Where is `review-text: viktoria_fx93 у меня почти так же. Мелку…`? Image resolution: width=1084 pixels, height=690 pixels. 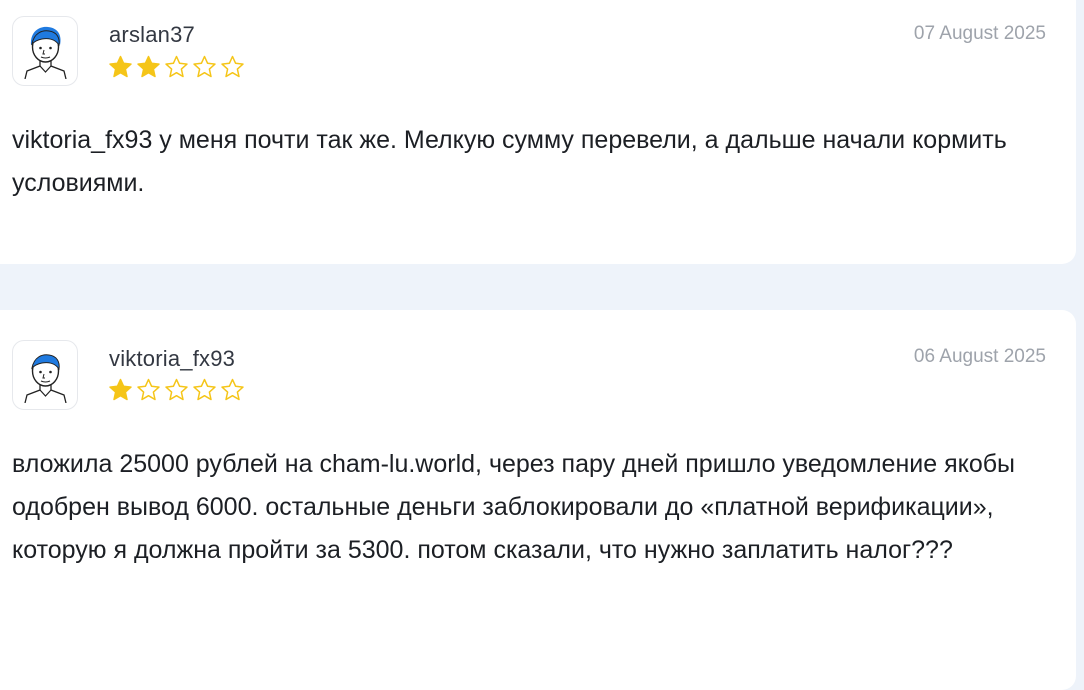
review-text: viktoria_fx93 у меня почти так же. Мелку… is located at coordinates (509, 161).